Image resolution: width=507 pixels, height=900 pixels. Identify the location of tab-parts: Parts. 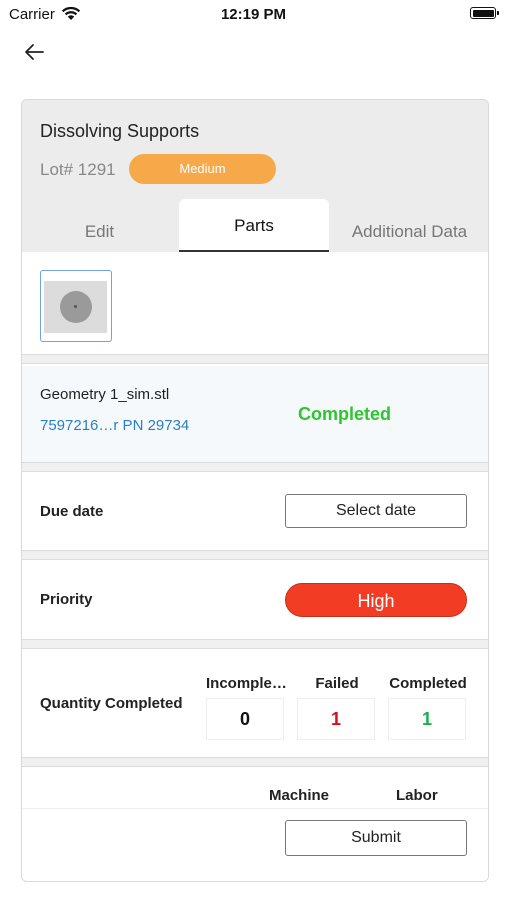
(254, 225).